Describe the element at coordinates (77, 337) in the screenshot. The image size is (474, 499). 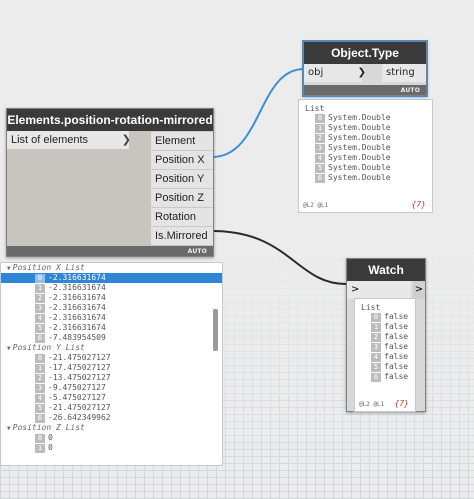
I see `list-value: -7.483954509` at that location.